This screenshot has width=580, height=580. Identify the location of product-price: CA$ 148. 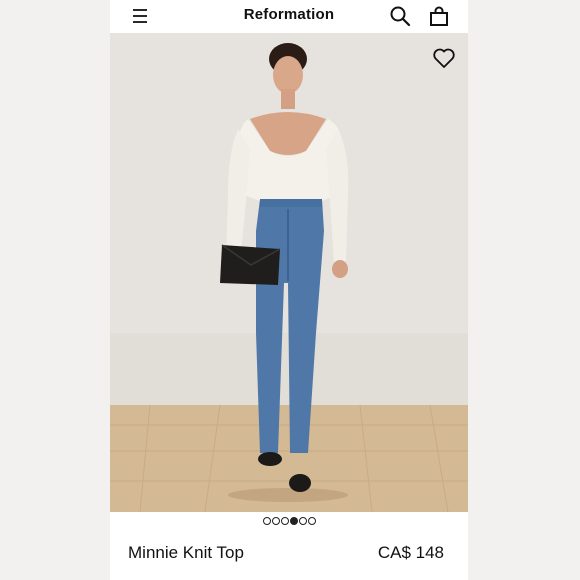
(410, 552).